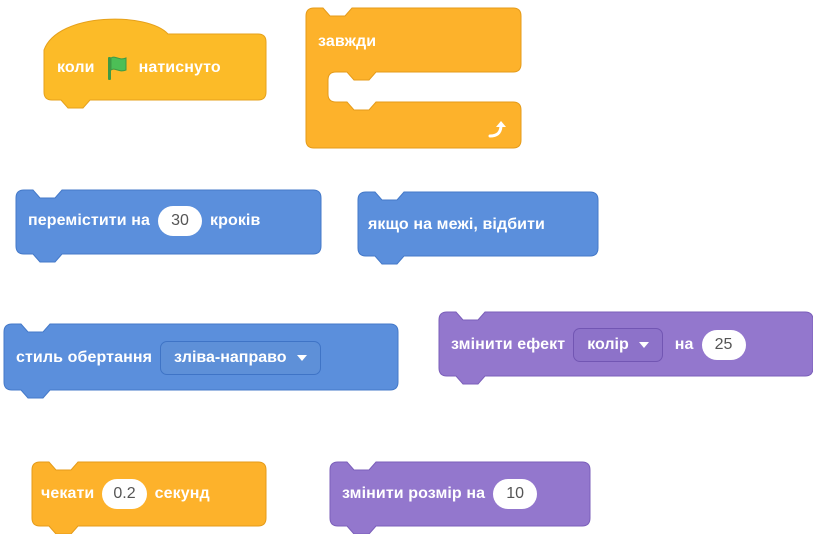 This screenshot has height=534, width=813. I want to click on bounce-label: якщо на межі, відбити, so click(456, 224).